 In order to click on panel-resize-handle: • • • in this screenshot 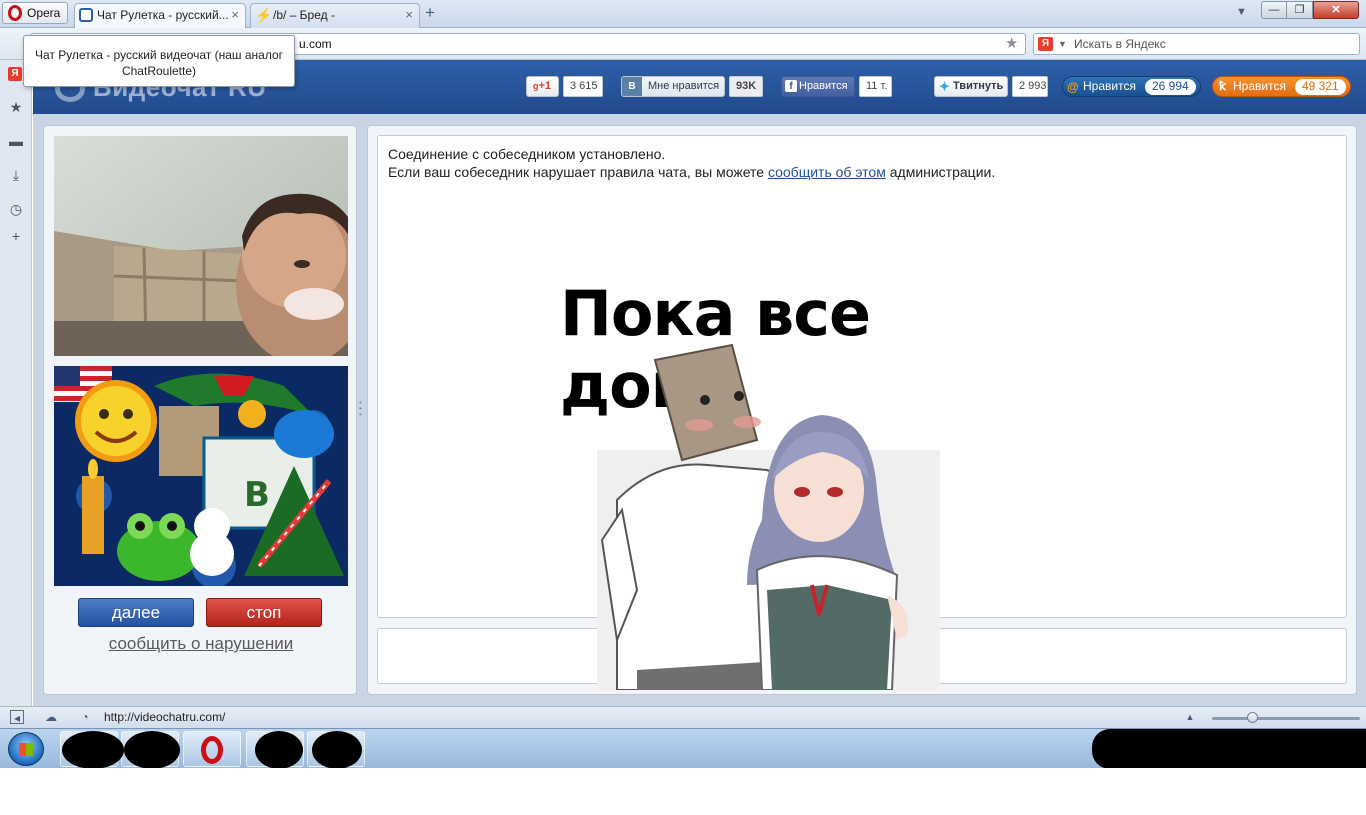, I will do `click(361, 409)`.